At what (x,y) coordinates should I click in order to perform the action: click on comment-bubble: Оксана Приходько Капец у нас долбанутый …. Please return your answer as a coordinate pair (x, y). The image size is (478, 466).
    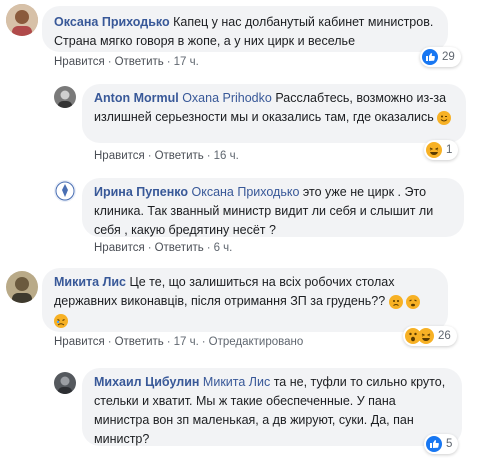
    Looking at the image, I should click on (245, 29).